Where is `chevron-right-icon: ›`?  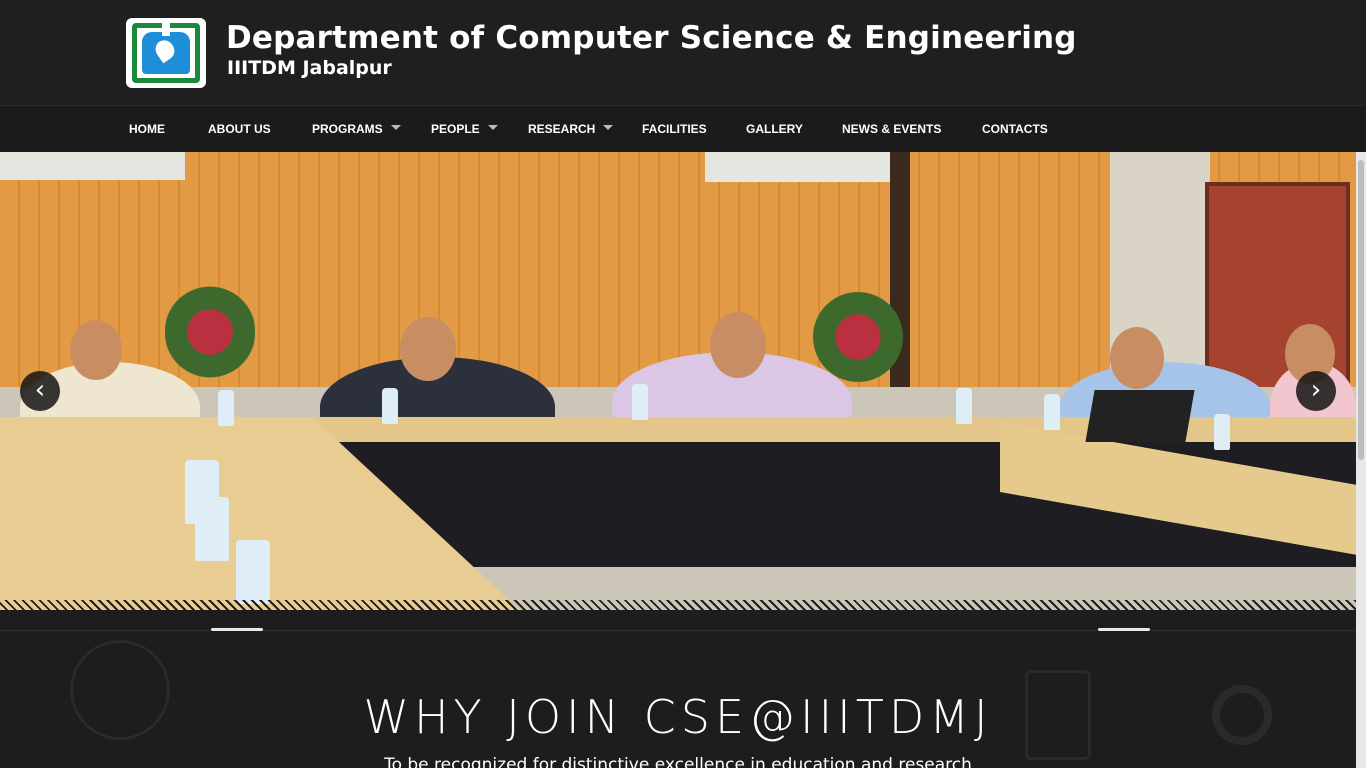
chevron-right-icon: › is located at coordinates (1316, 390).